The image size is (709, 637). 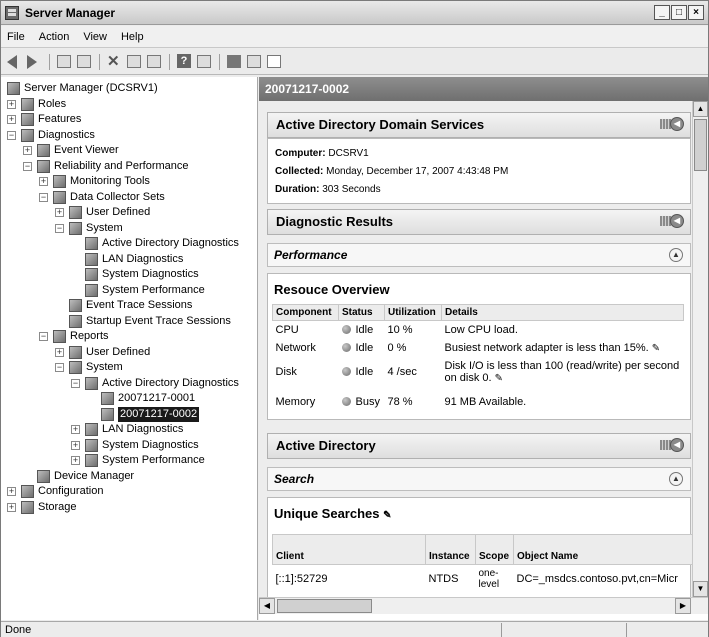 I want to click on menu-action: Action, so click(x=54, y=37).